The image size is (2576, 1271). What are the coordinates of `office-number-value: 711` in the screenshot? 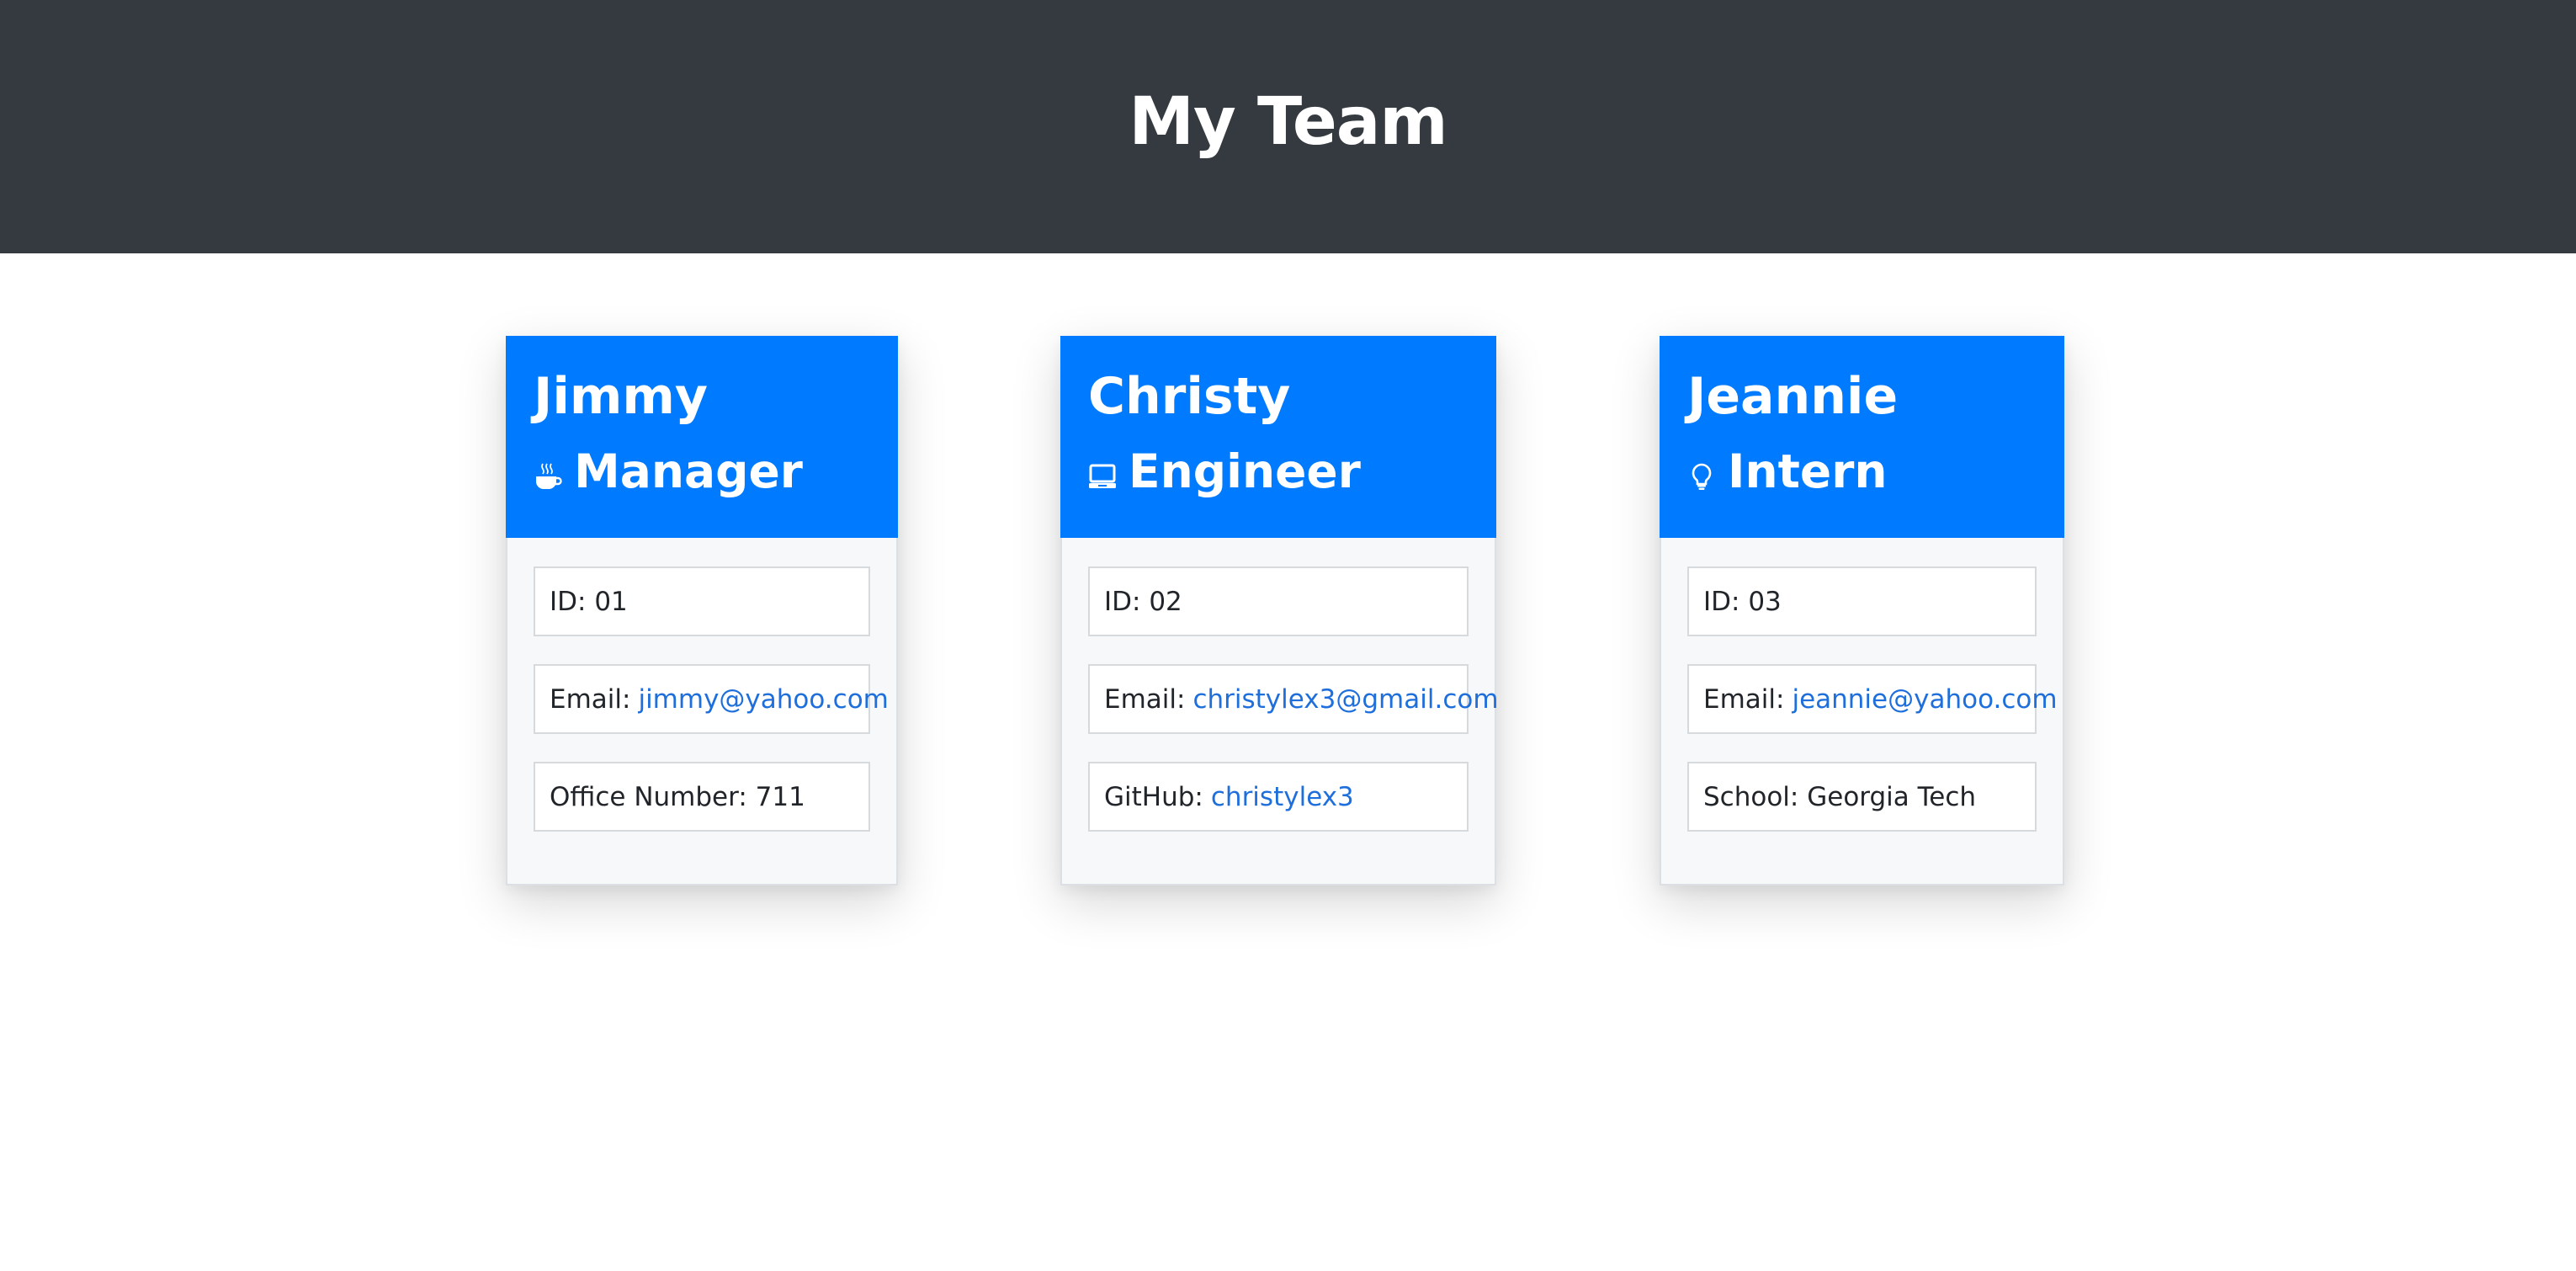 It's located at (780, 796).